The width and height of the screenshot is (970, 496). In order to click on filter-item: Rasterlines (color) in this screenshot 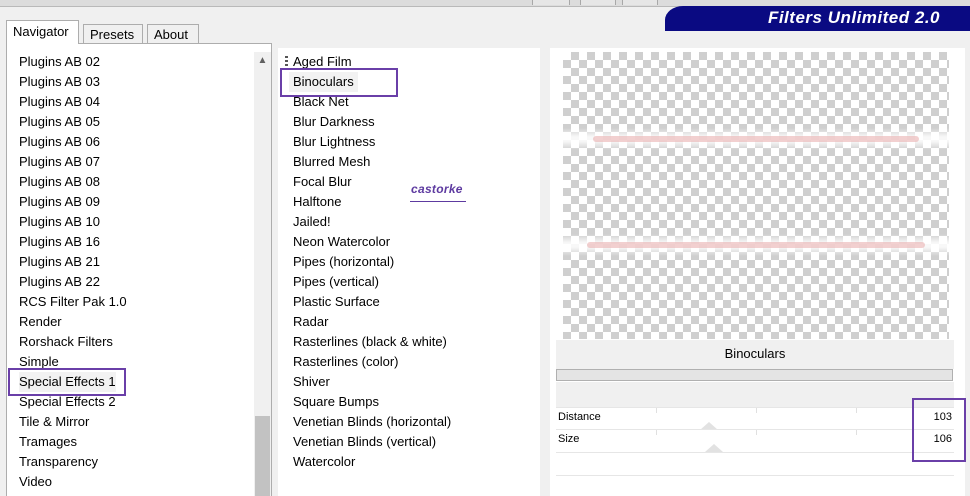, I will do `click(345, 362)`.